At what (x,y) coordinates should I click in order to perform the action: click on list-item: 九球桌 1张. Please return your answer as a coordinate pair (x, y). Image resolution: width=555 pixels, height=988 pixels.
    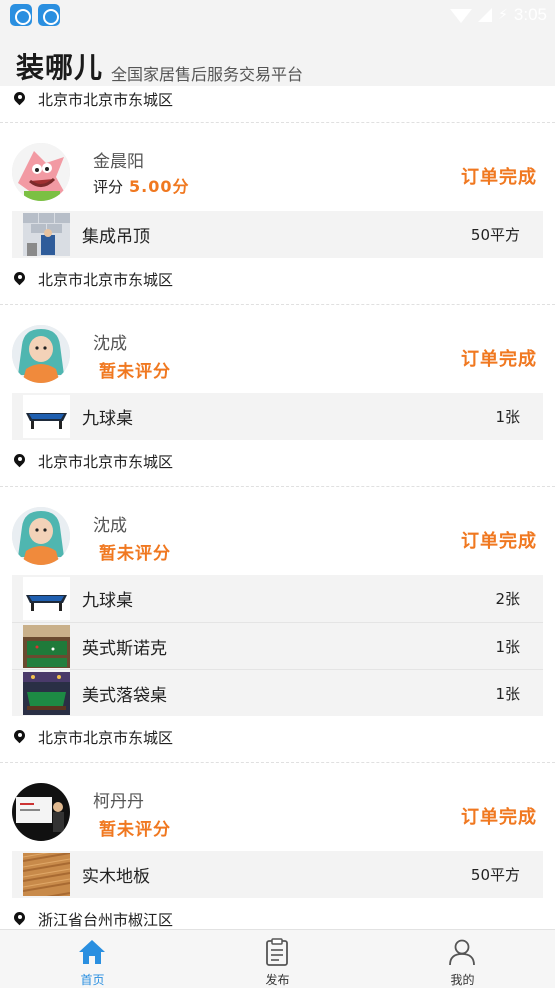
    Looking at the image, I should click on (277, 416).